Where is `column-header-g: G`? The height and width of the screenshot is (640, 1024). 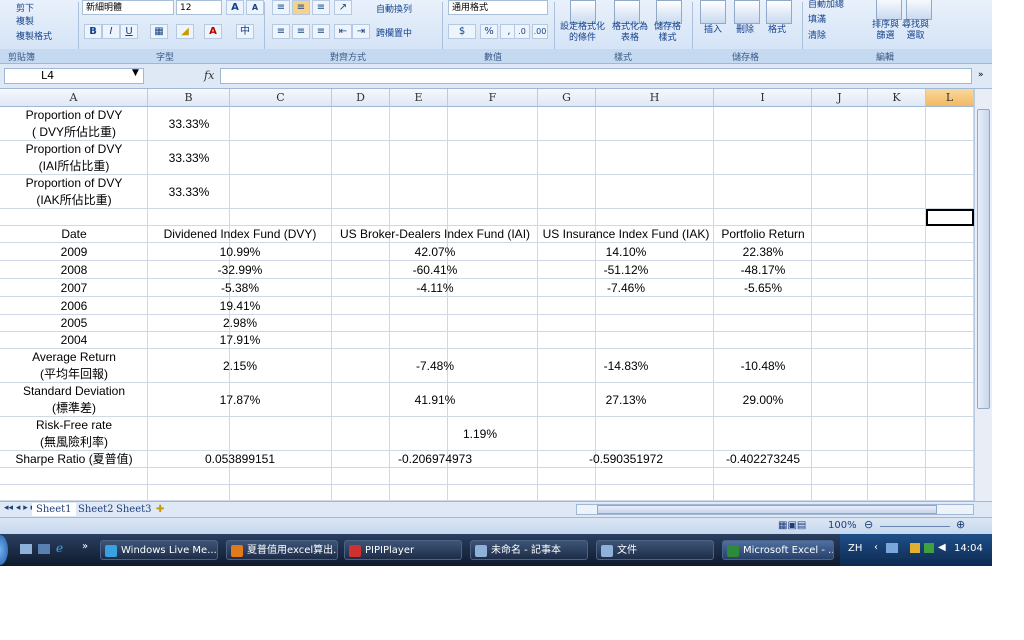
column-header-g: G is located at coordinates (567, 98).